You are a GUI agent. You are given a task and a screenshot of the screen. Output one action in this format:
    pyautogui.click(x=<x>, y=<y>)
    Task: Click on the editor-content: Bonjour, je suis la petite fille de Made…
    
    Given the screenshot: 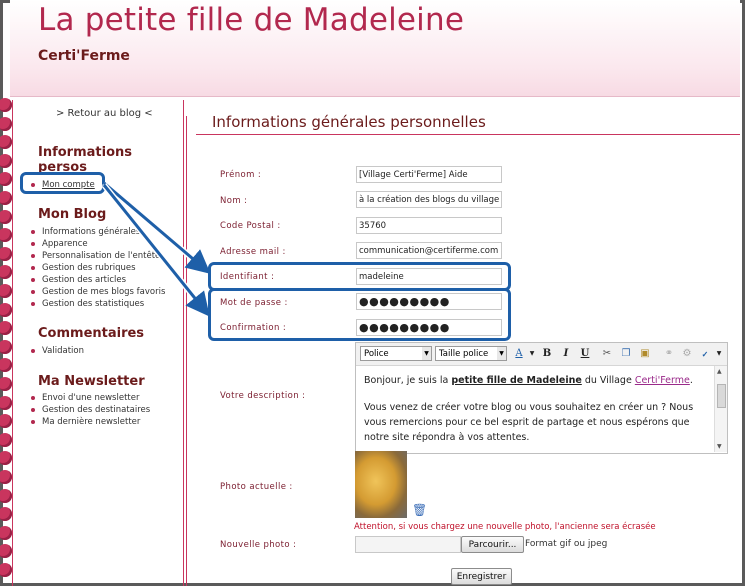 What is the action you would take?
    pyautogui.click(x=536, y=415)
    